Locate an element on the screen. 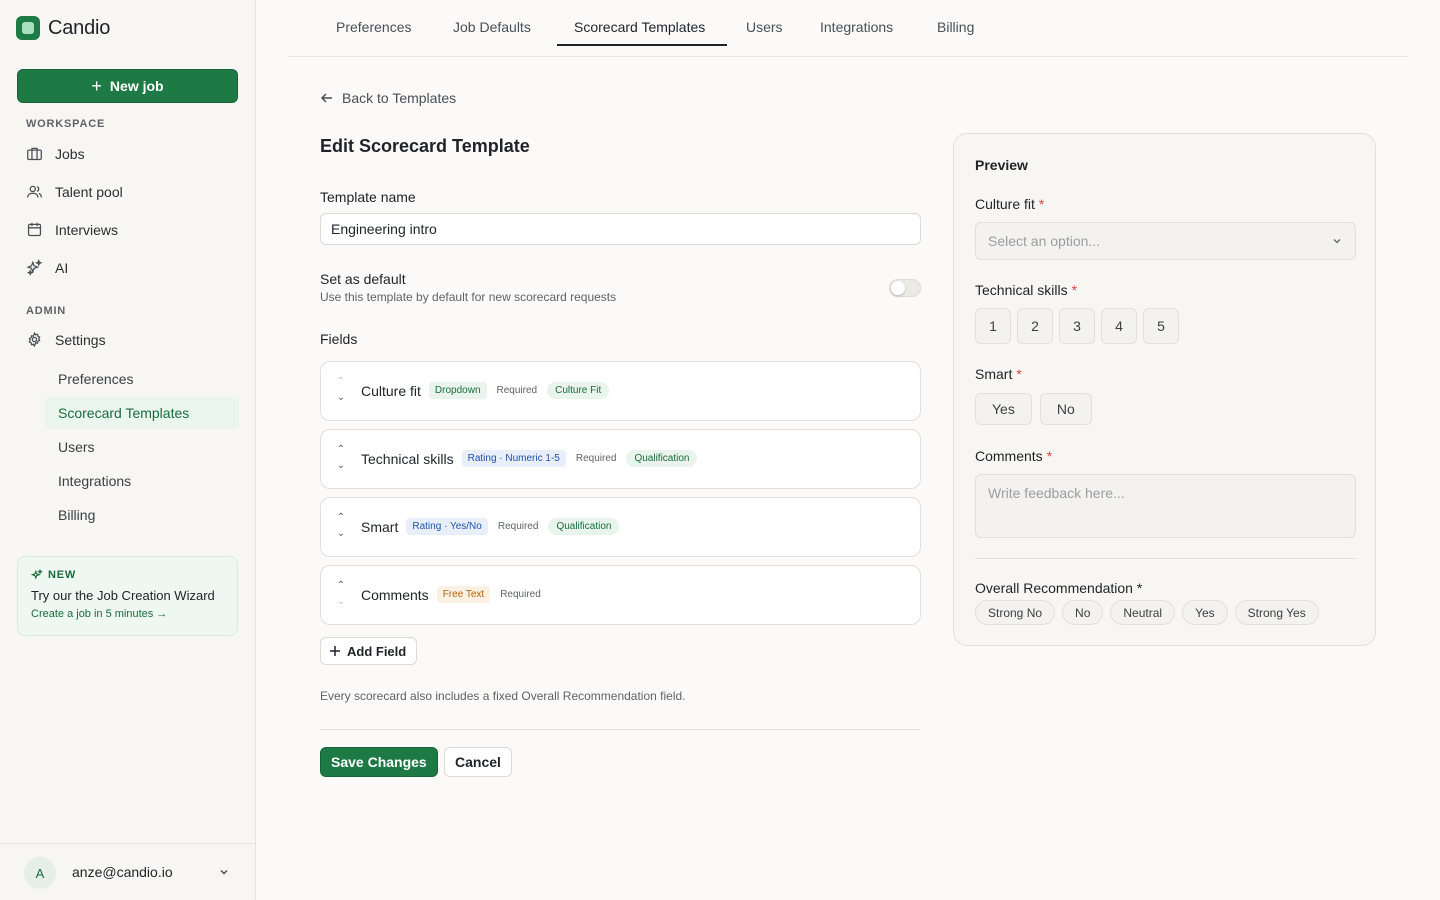 The height and width of the screenshot is (900, 1440). sidebar-item-ai: AI is located at coordinates (47, 267).